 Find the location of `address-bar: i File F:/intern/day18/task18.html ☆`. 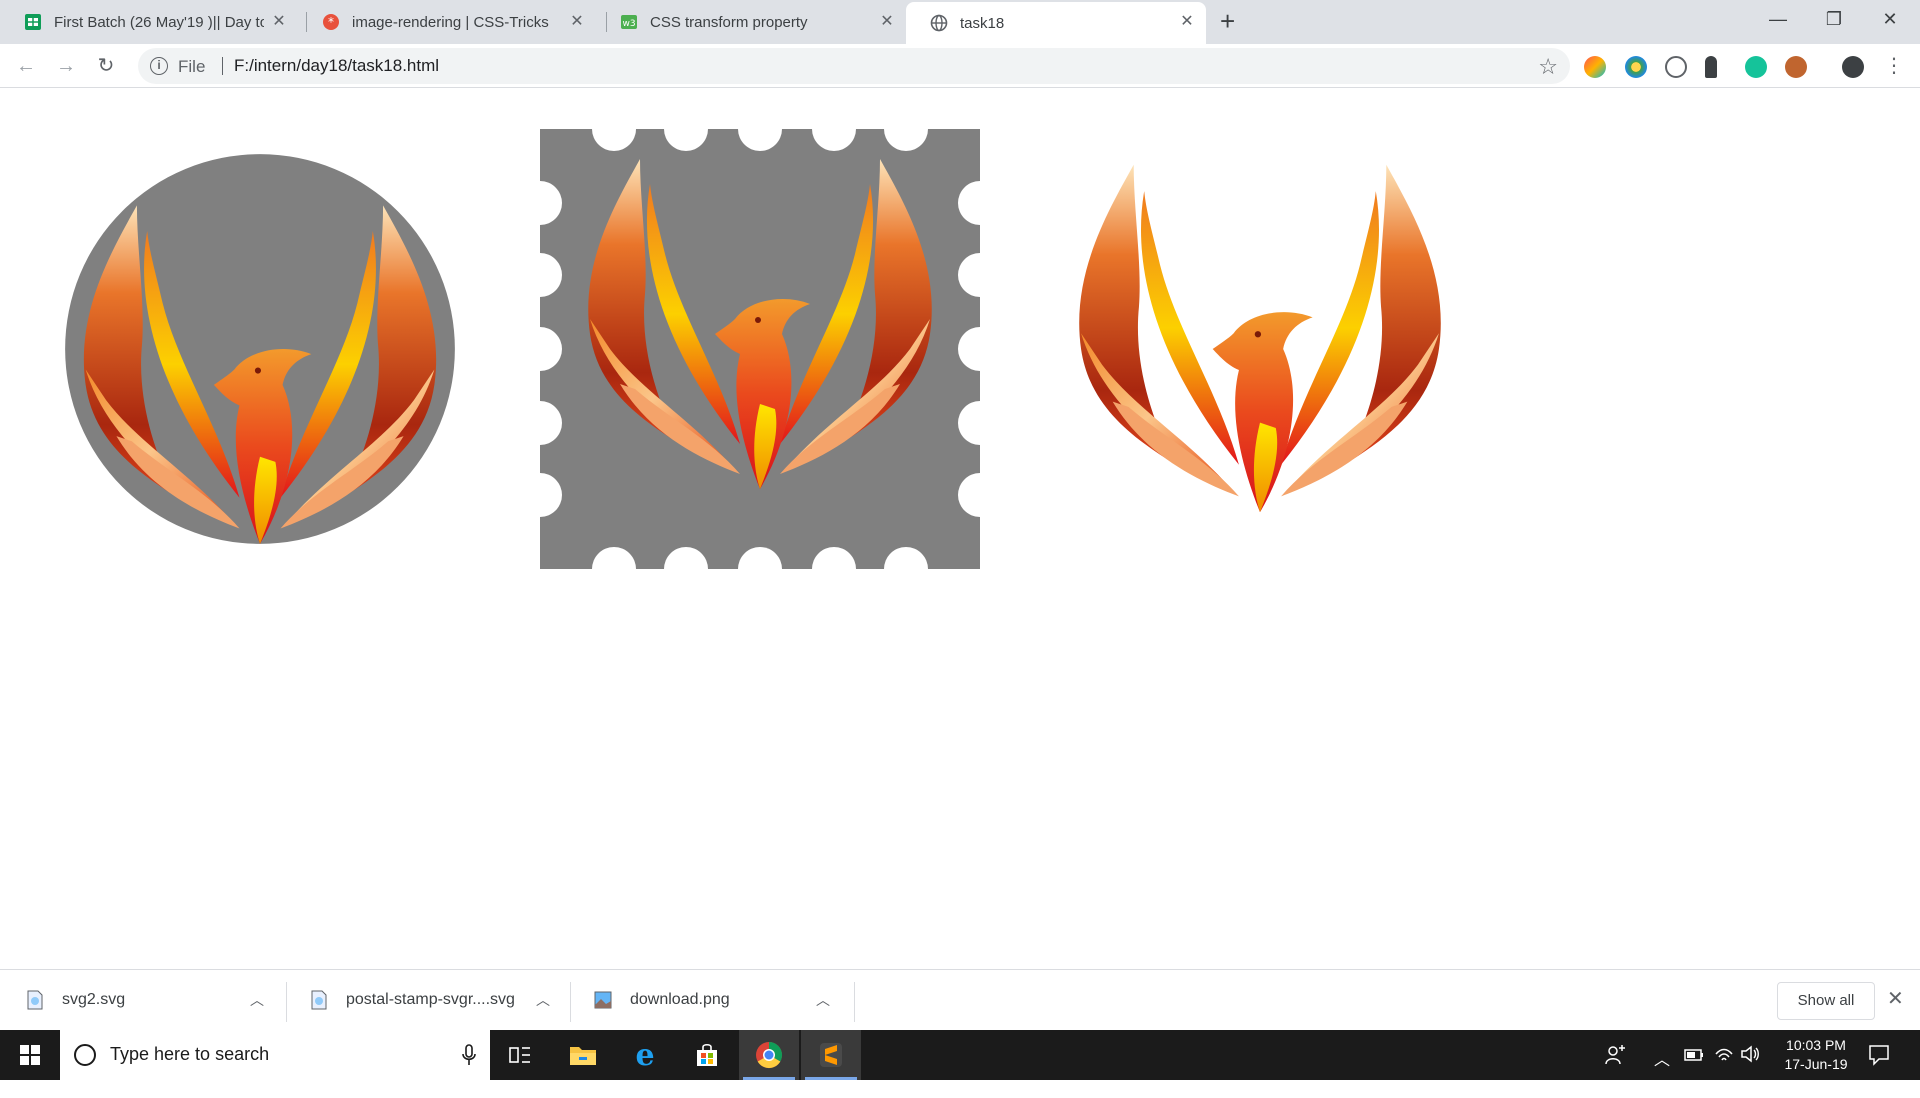

address-bar: i File F:/intern/day18/task18.html ☆ is located at coordinates (854, 66).